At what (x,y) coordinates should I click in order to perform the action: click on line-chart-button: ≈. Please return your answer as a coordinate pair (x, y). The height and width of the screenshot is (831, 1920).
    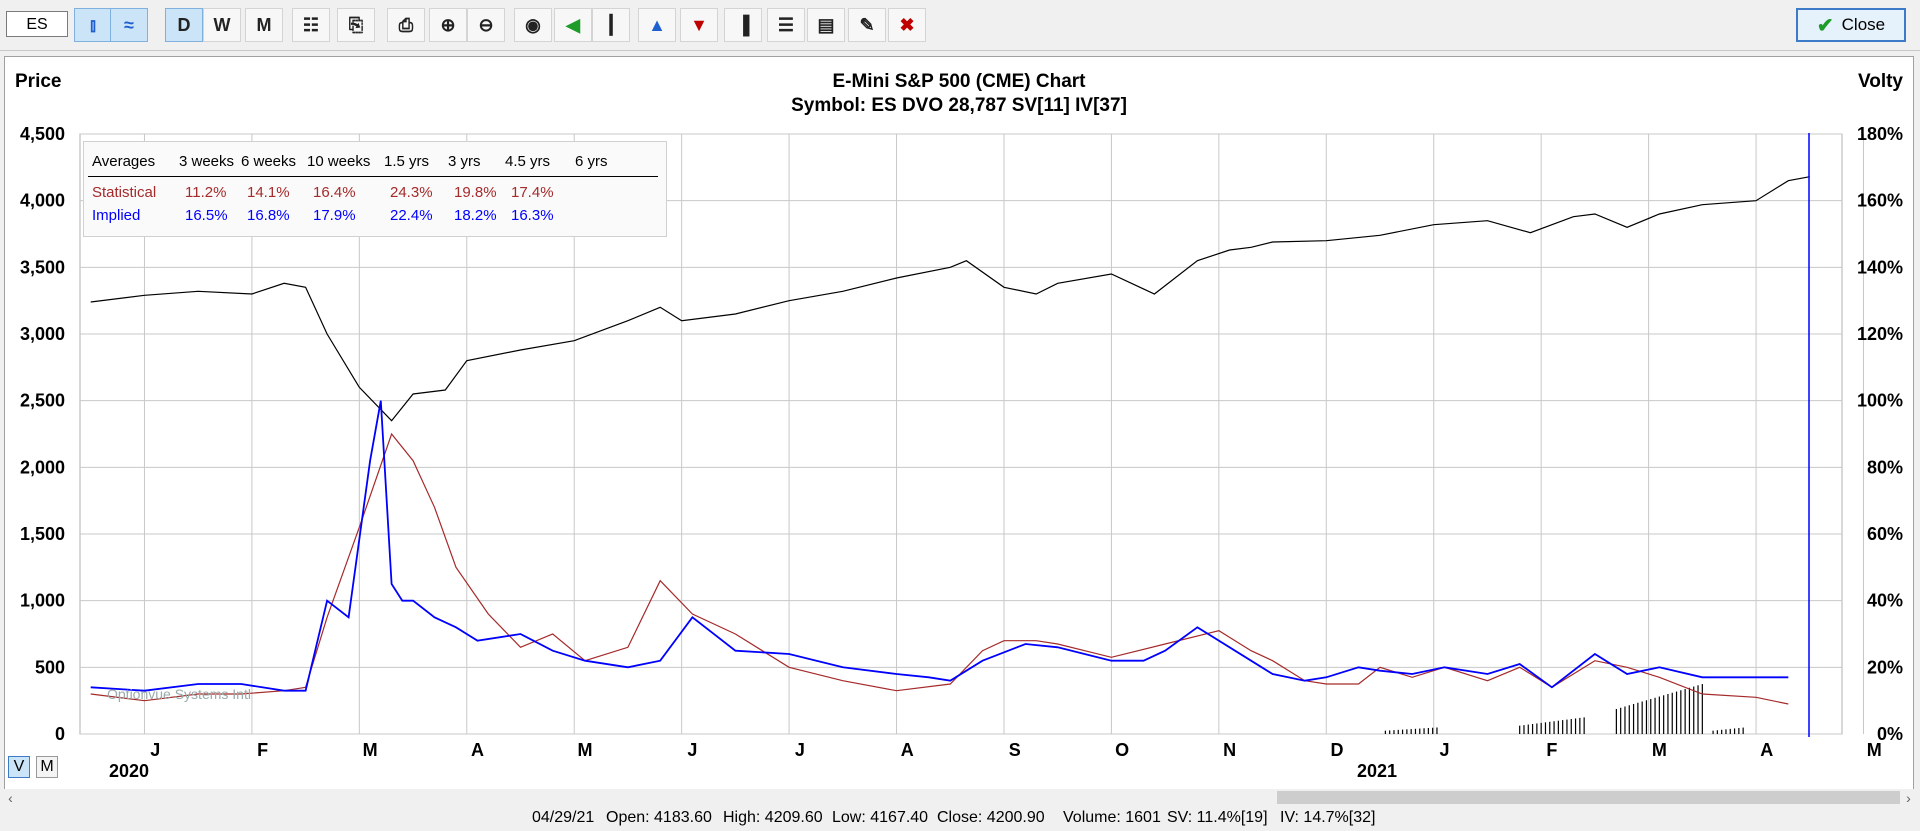
    Looking at the image, I should click on (129, 25).